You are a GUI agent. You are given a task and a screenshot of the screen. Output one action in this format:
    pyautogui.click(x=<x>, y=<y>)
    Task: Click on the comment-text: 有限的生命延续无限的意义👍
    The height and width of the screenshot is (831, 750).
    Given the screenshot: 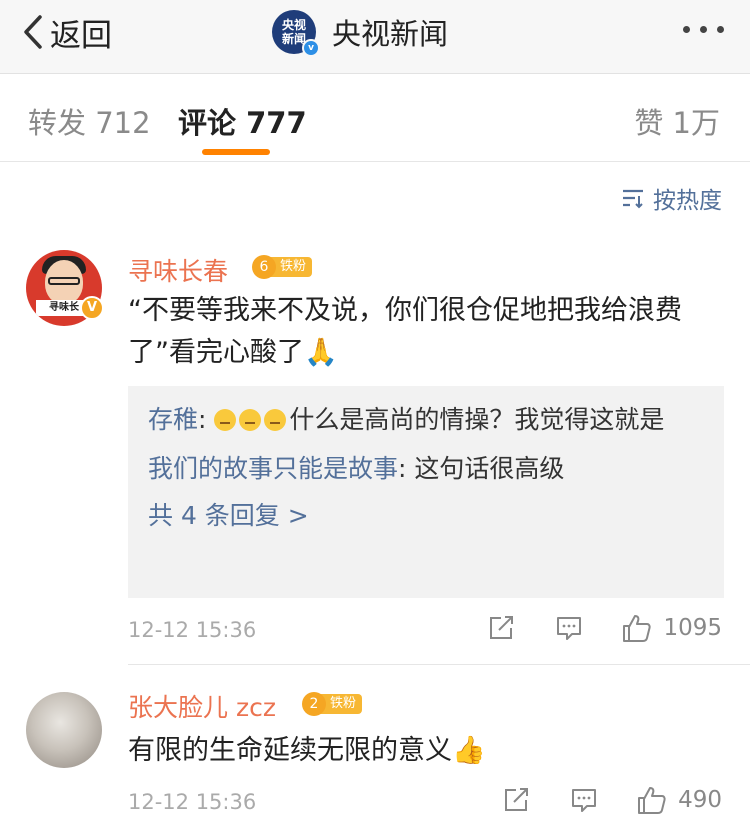 What is the action you would take?
    pyautogui.click(x=418, y=751)
    